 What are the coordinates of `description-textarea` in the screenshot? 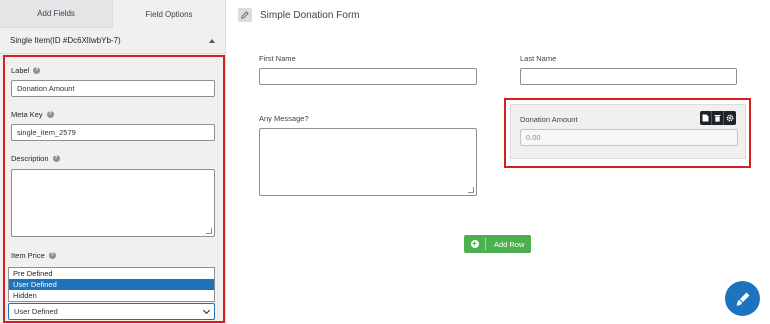 It's located at (113, 203).